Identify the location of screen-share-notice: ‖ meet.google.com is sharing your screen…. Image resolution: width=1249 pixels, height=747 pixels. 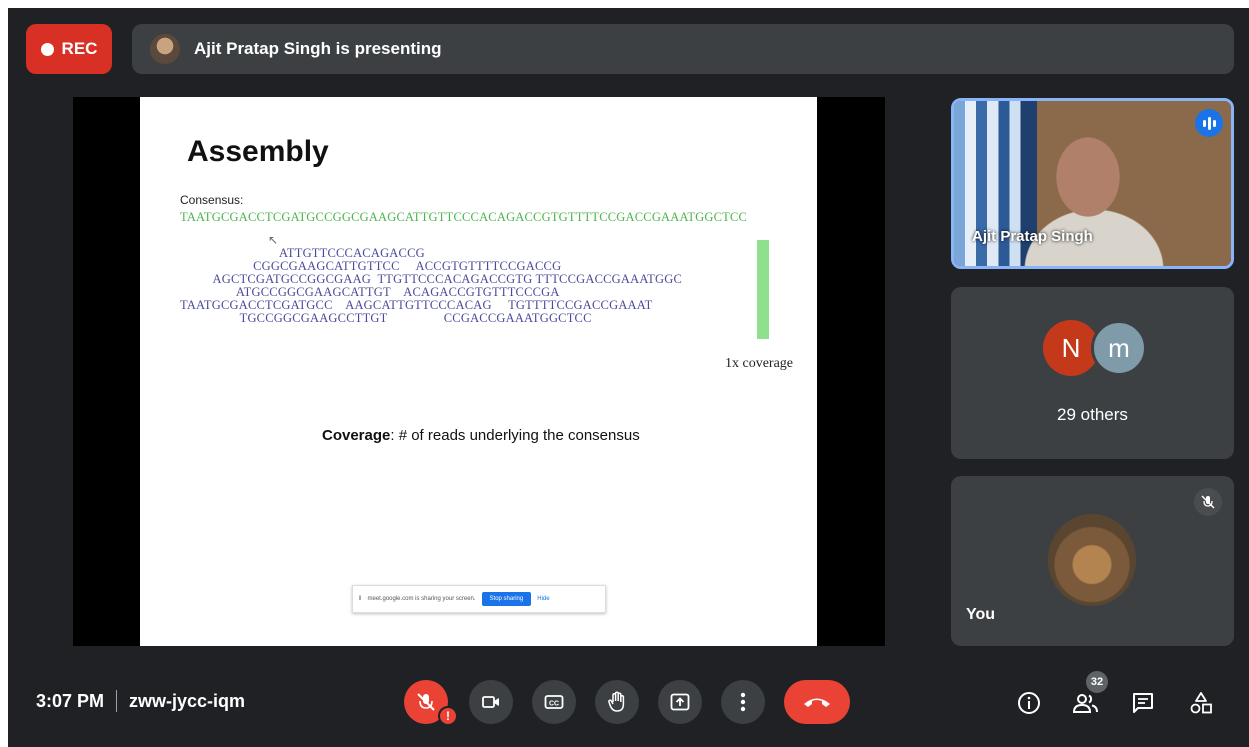
(479, 599).